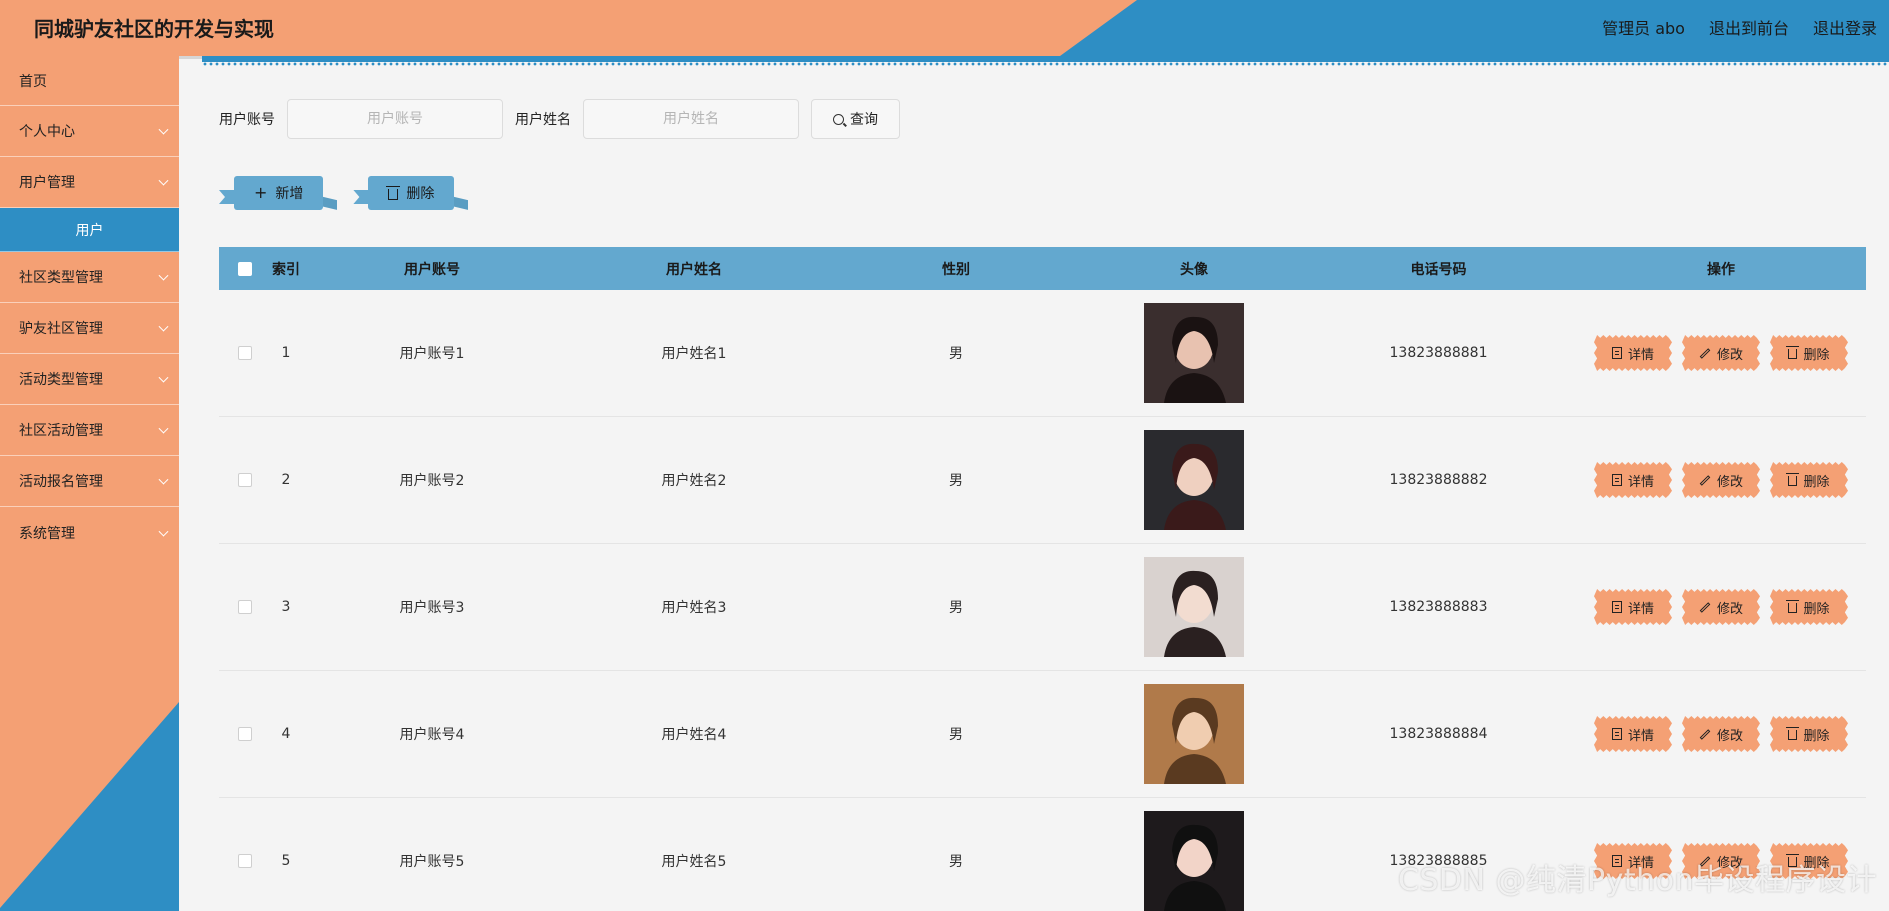 The height and width of the screenshot is (911, 1889). I want to click on name-search-input, so click(691, 119).